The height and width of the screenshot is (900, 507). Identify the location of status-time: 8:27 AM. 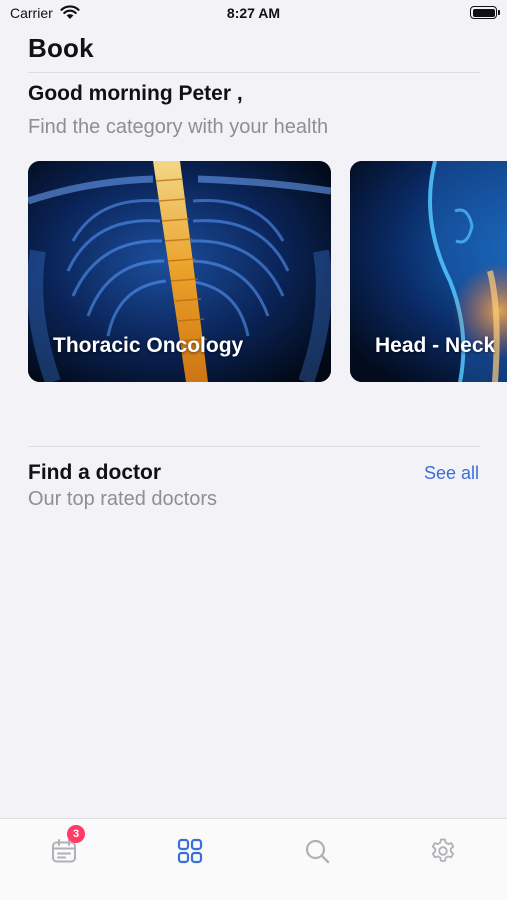
(253, 13).